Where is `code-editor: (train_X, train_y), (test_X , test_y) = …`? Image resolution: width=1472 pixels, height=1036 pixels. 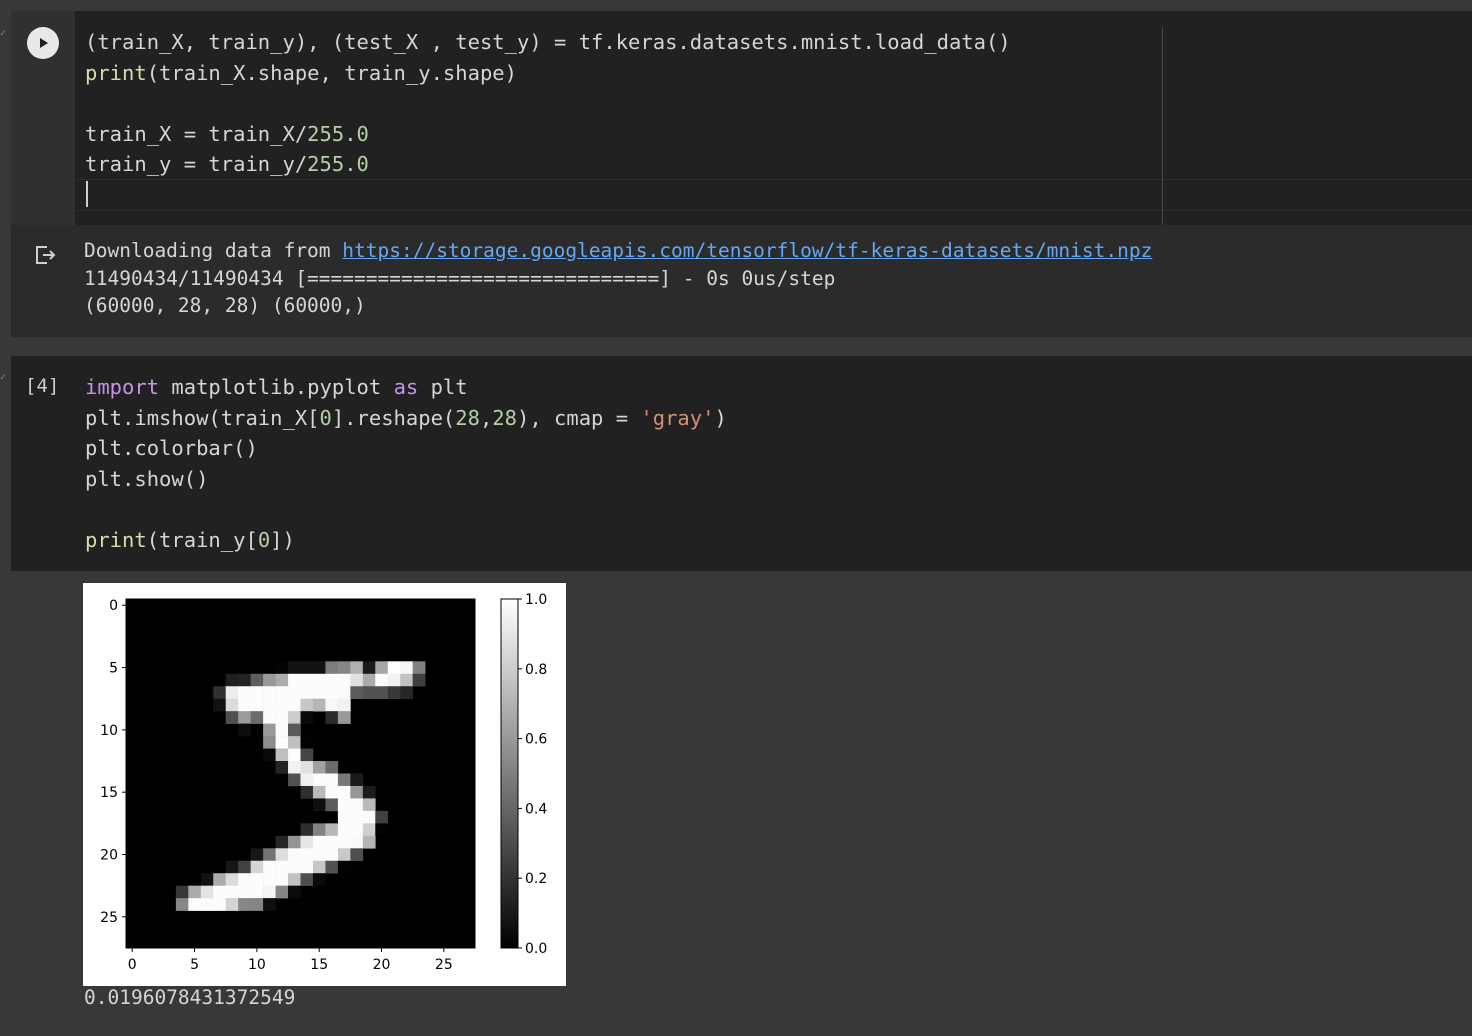
code-editor: (train_X, train_y), (test_X , test_y) = … is located at coordinates (548, 103).